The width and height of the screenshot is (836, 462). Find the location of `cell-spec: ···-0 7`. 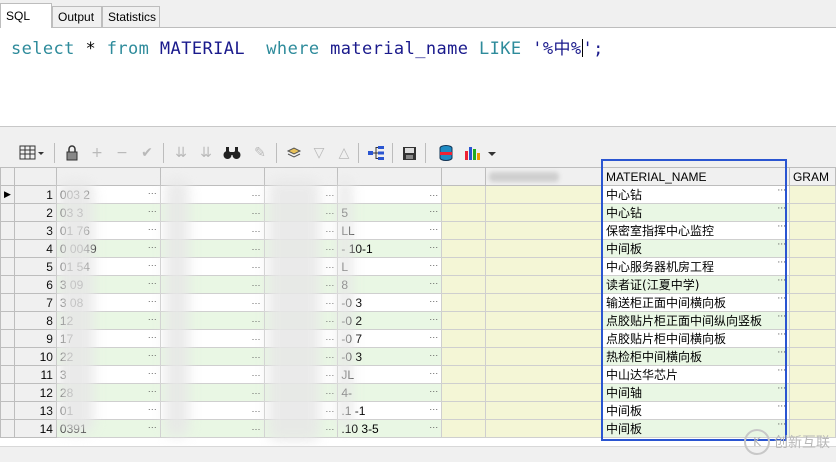

cell-spec: ···-0 7 is located at coordinates (390, 338).